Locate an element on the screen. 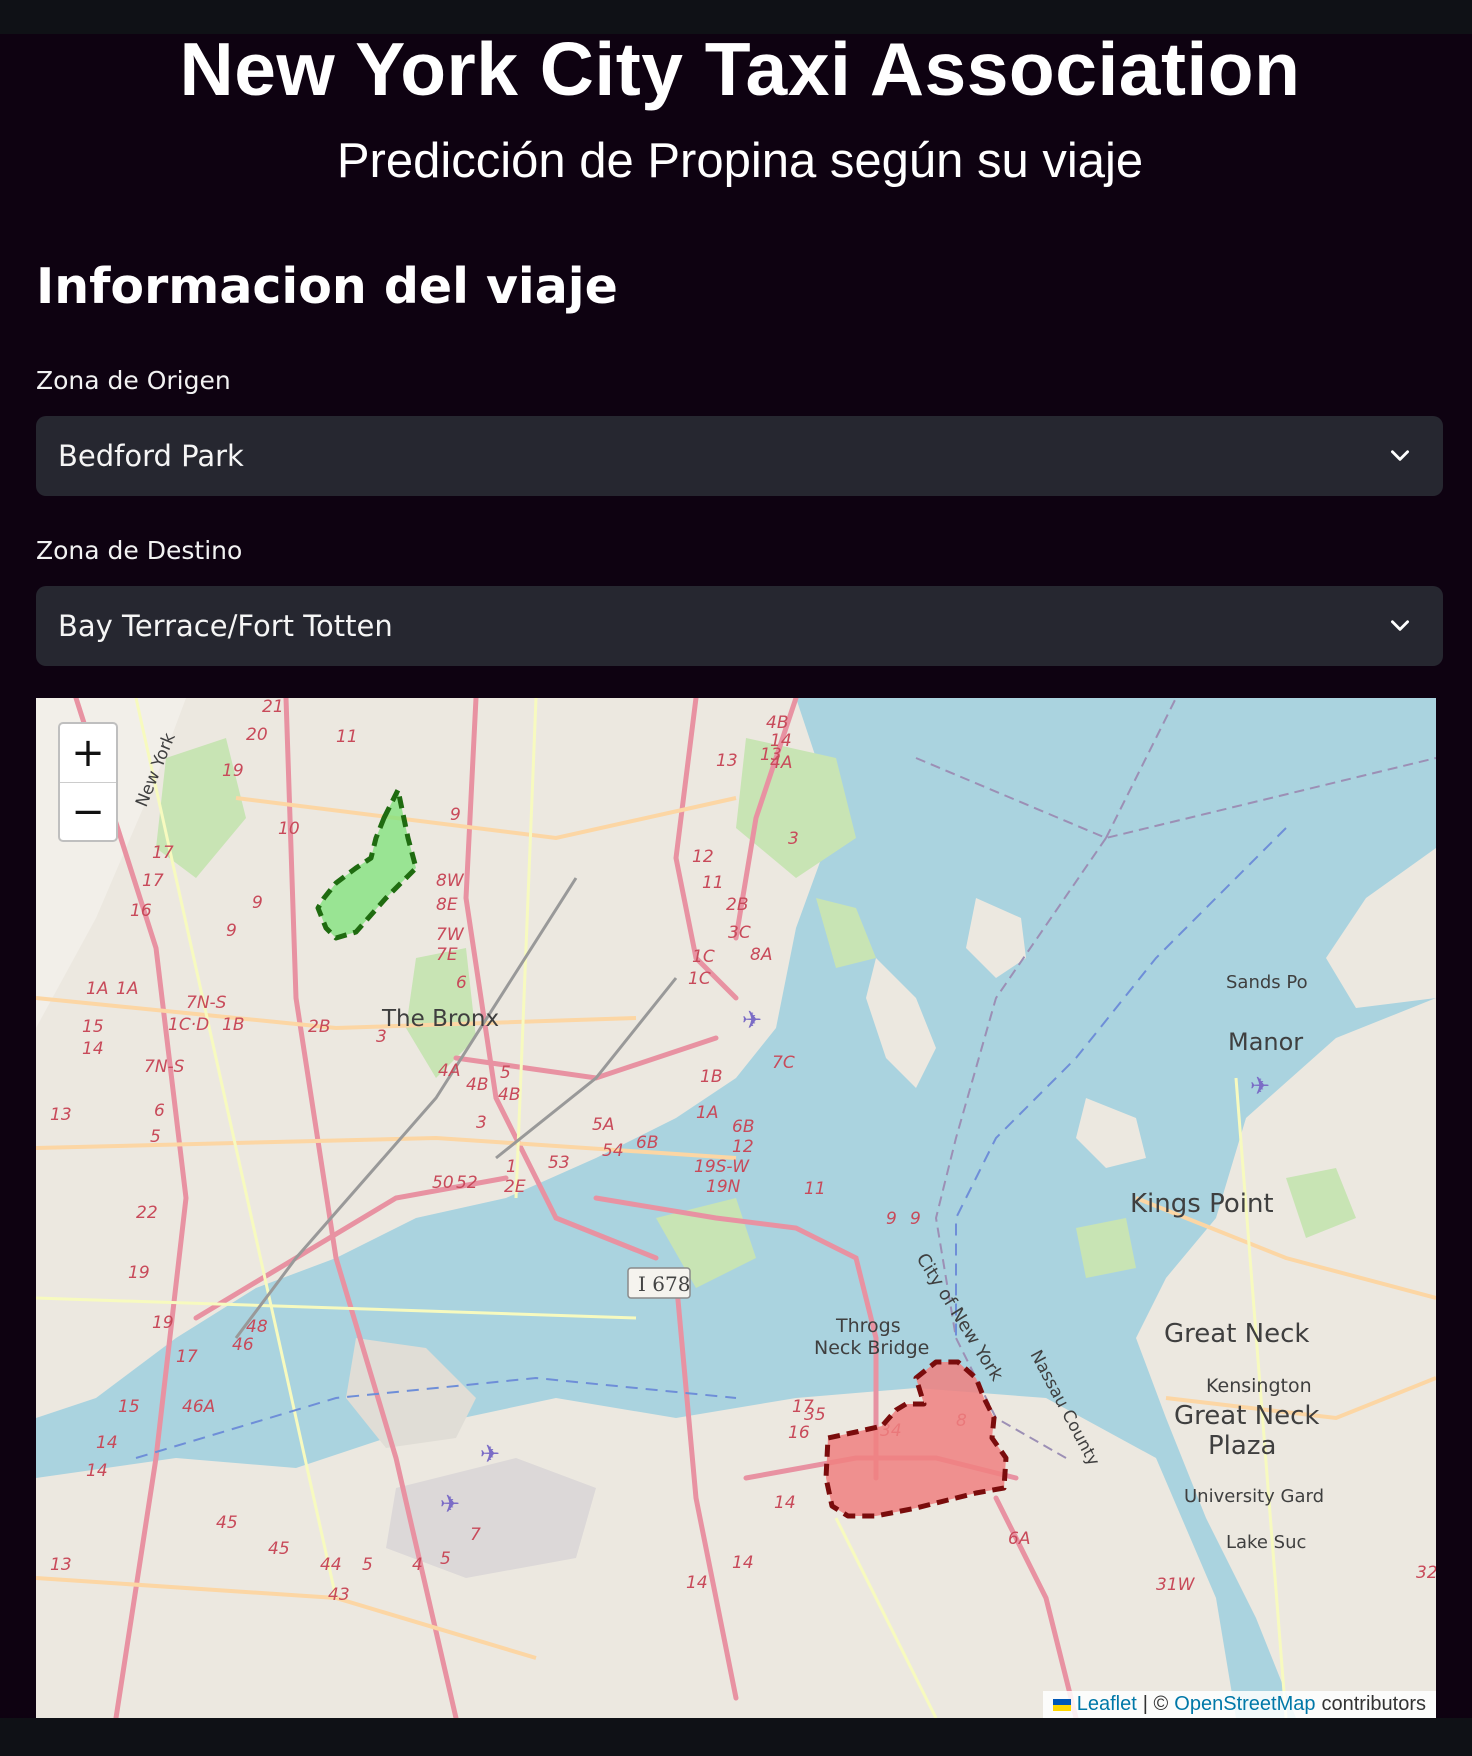 The height and width of the screenshot is (1756, 1472). svg-text: 7E is located at coordinates (447, 955).